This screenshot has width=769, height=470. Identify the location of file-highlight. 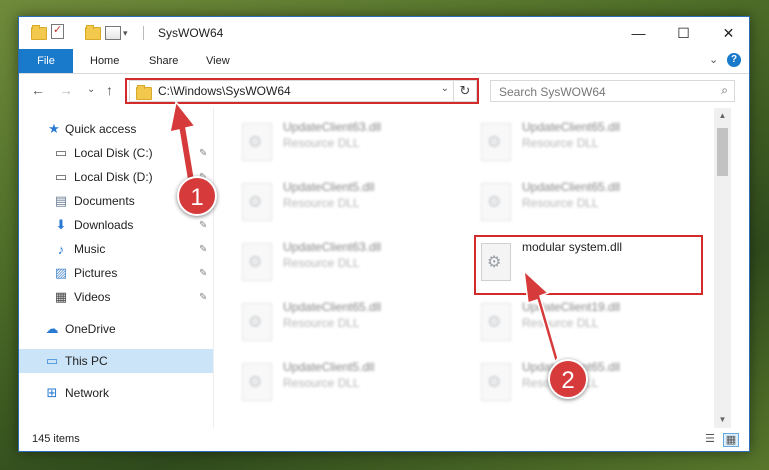
(588, 265).